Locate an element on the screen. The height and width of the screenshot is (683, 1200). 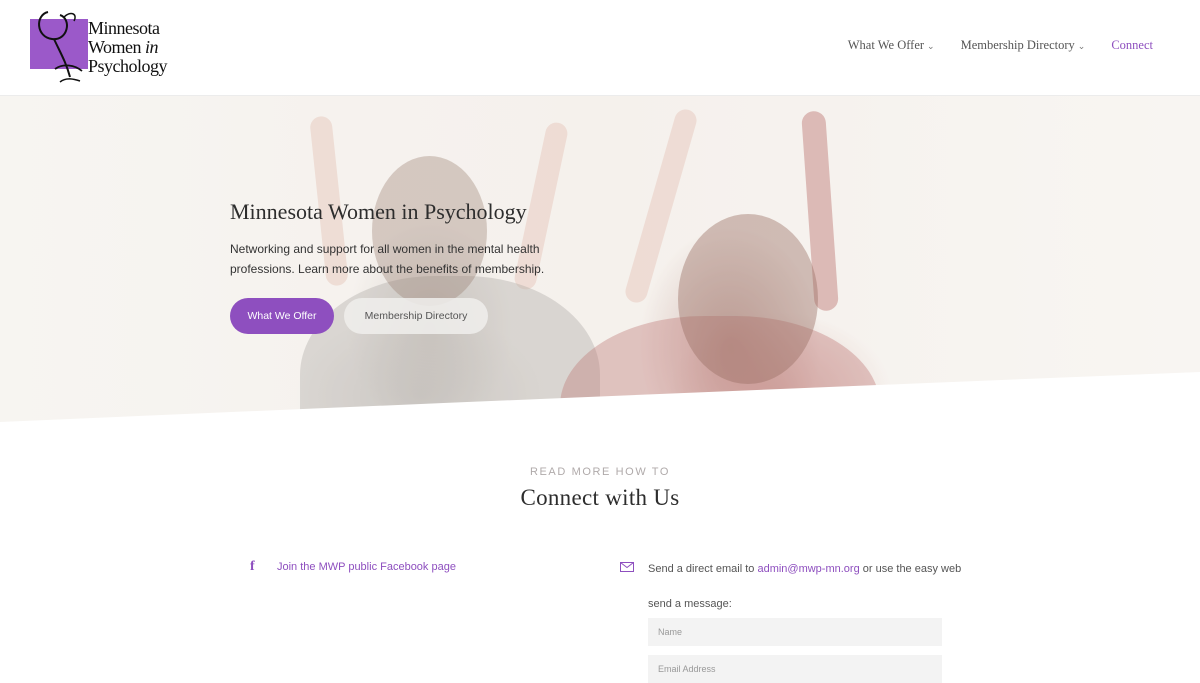
section-eyebrow: READ MORE HOW TO is located at coordinates (600, 472).